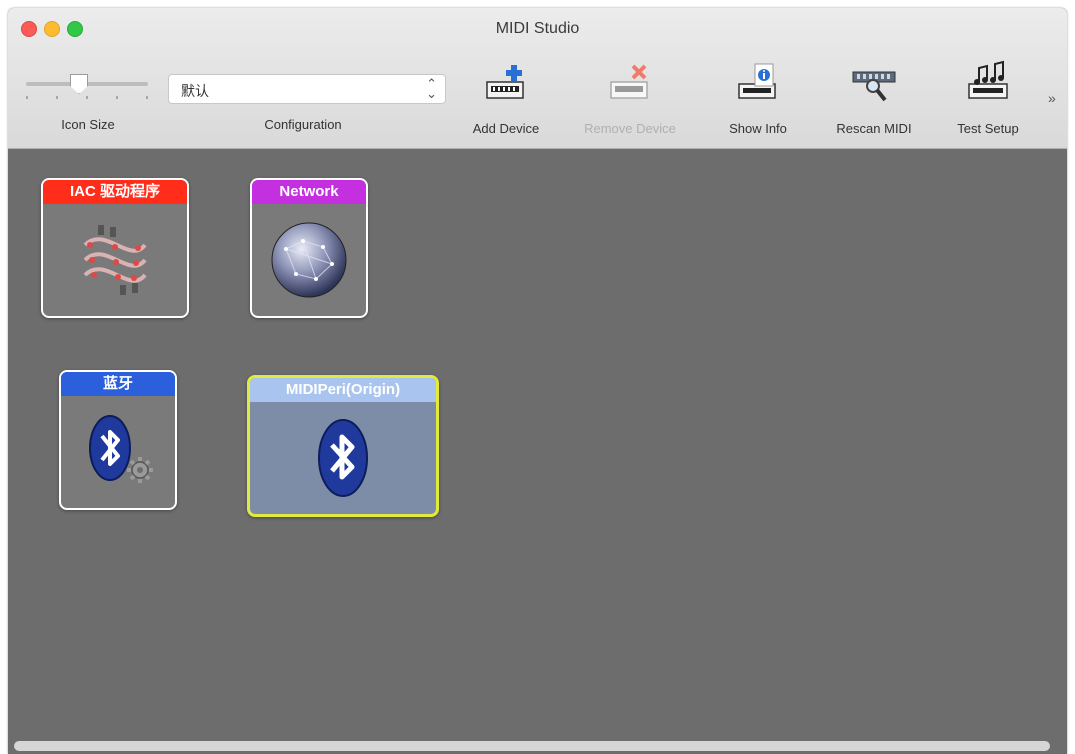 This screenshot has width=1075, height=754. What do you see at coordinates (630, 128) in the screenshot?
I see `remove-device-label: Remove Device` at bounding box center [630, 128].